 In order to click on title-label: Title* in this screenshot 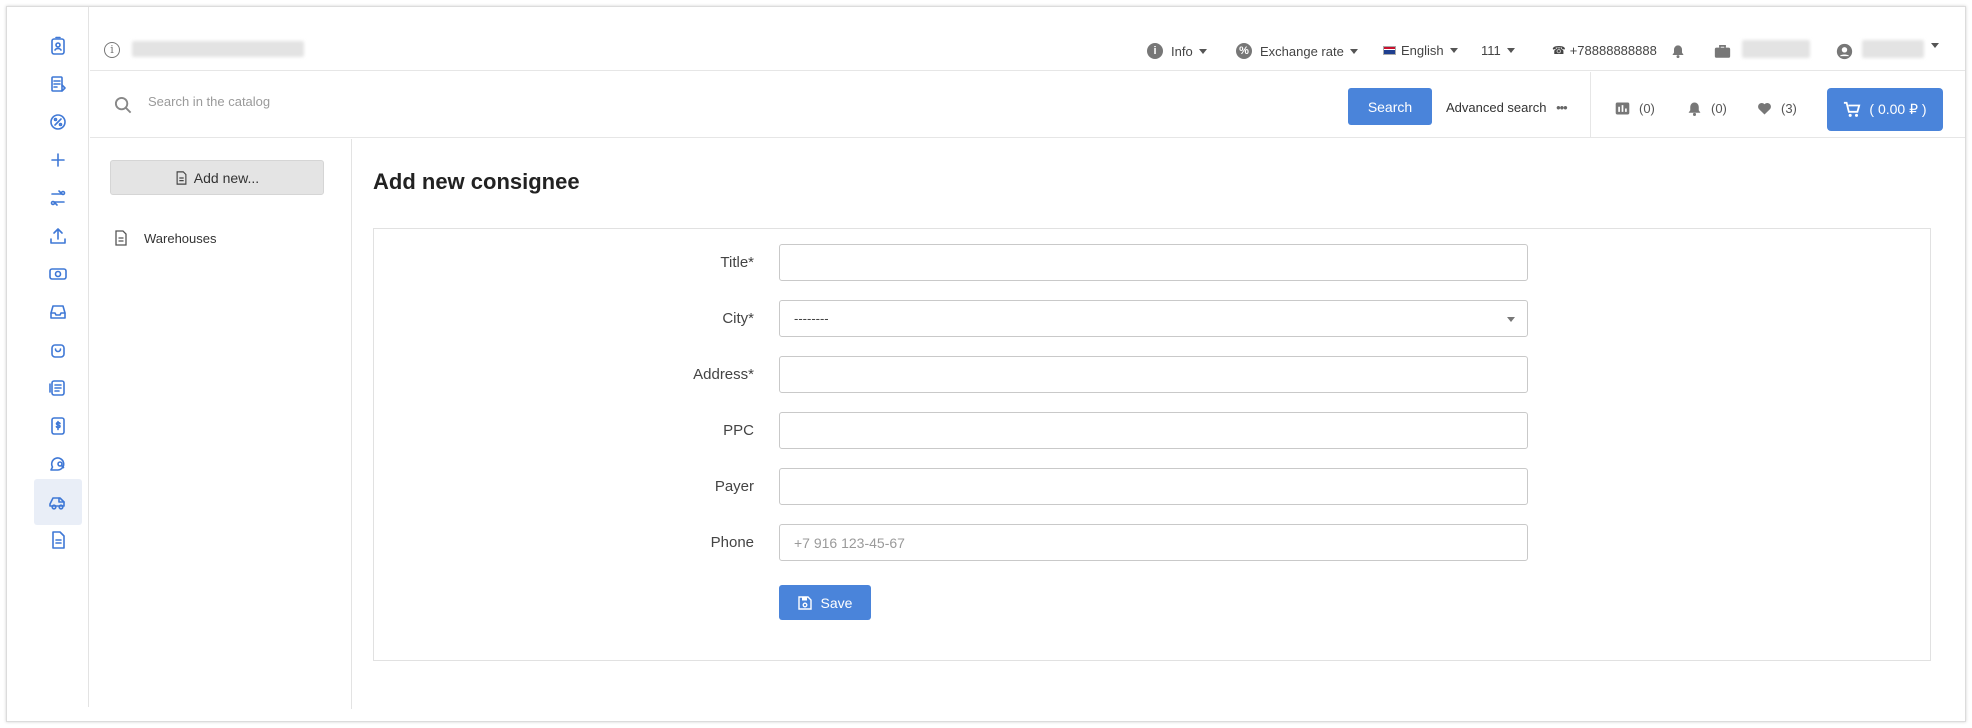, I will do `click(737, 262)`.